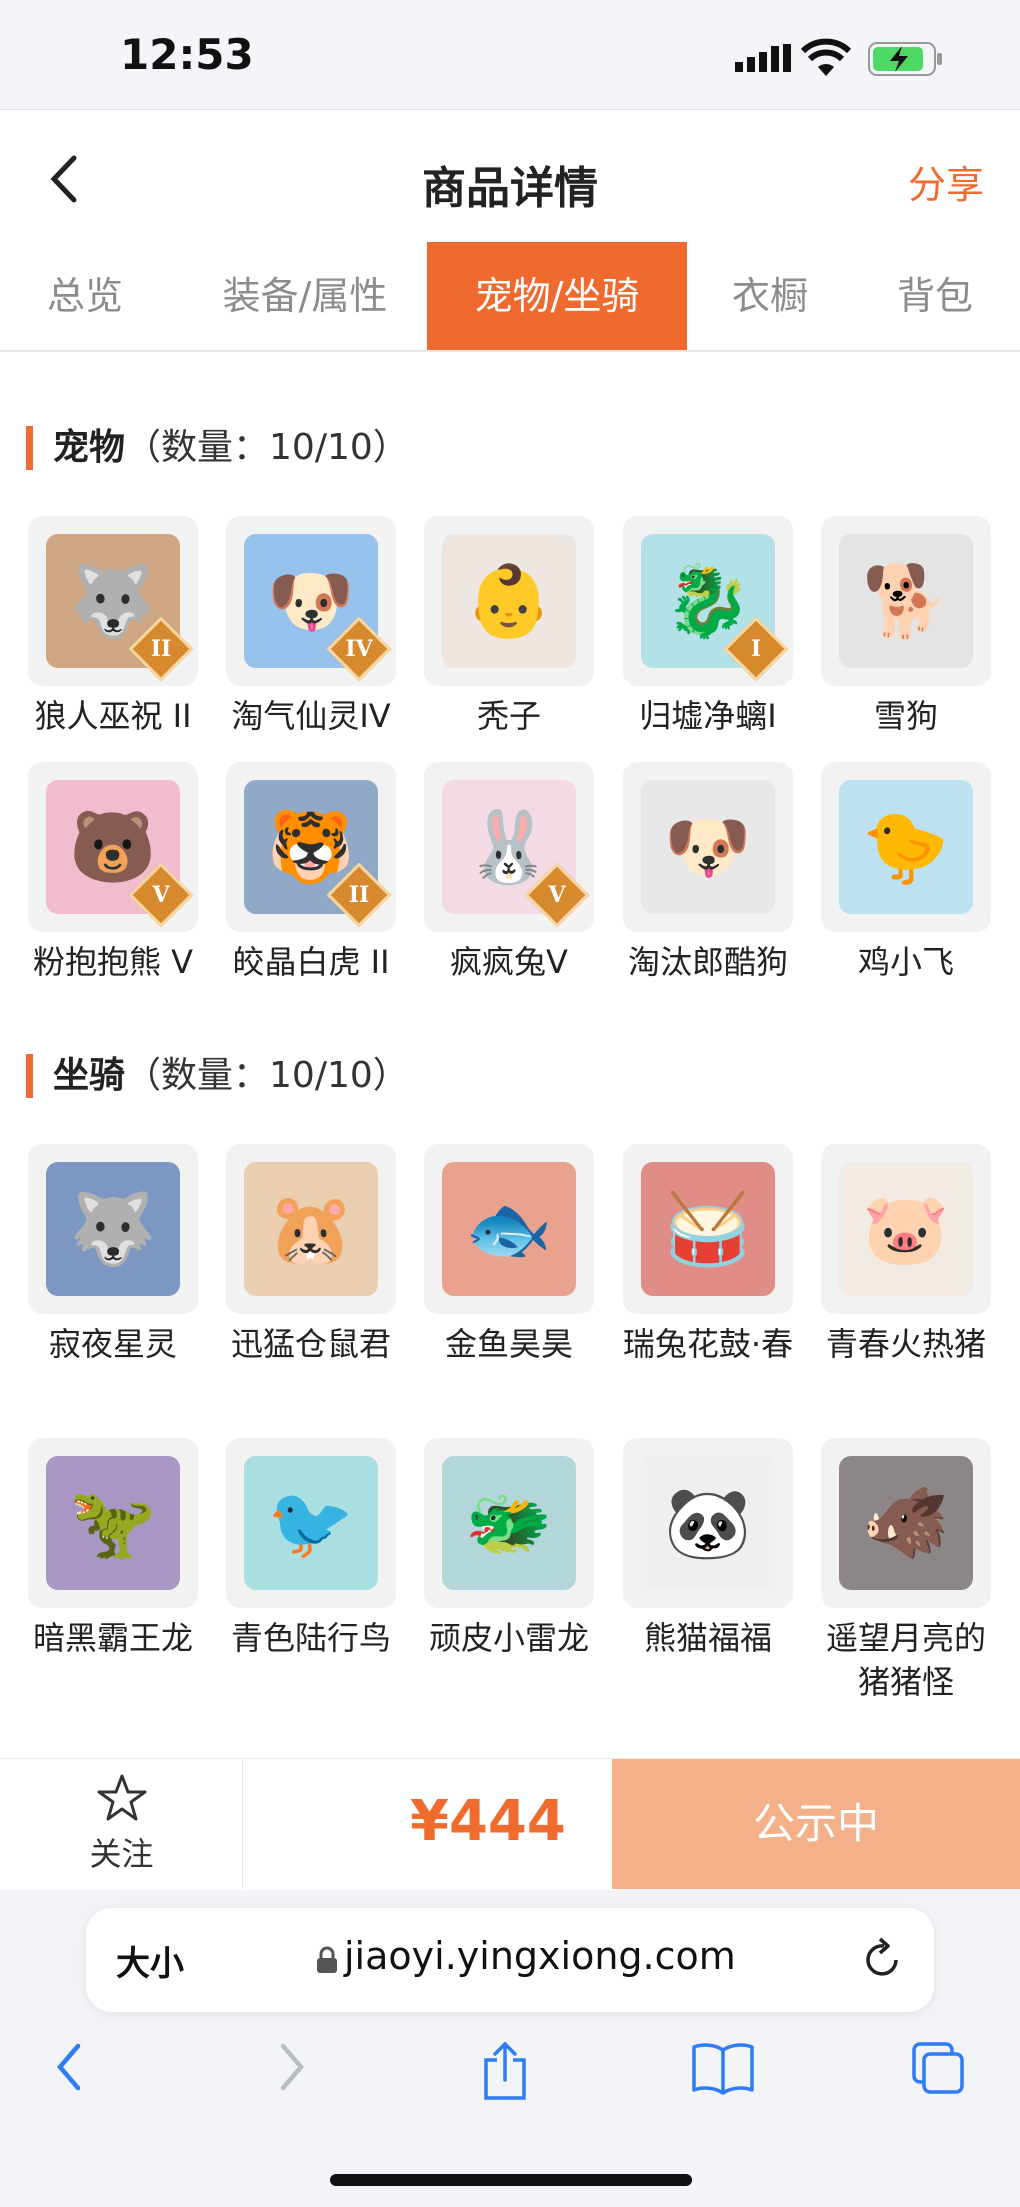 The height and width of the screenshot is (2207, 1020). Describe the element at coordinates (305, 296) in the screenshot. I see `tab-equipment: 装备/属性` at that location.